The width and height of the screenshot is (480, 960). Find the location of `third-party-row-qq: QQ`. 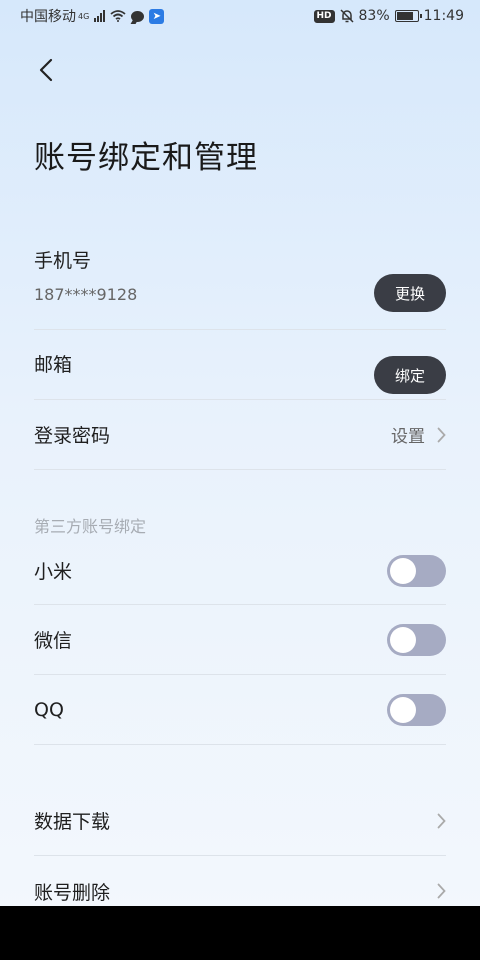

third-party-row-qq: QQ is located at coordinates (240, 710).